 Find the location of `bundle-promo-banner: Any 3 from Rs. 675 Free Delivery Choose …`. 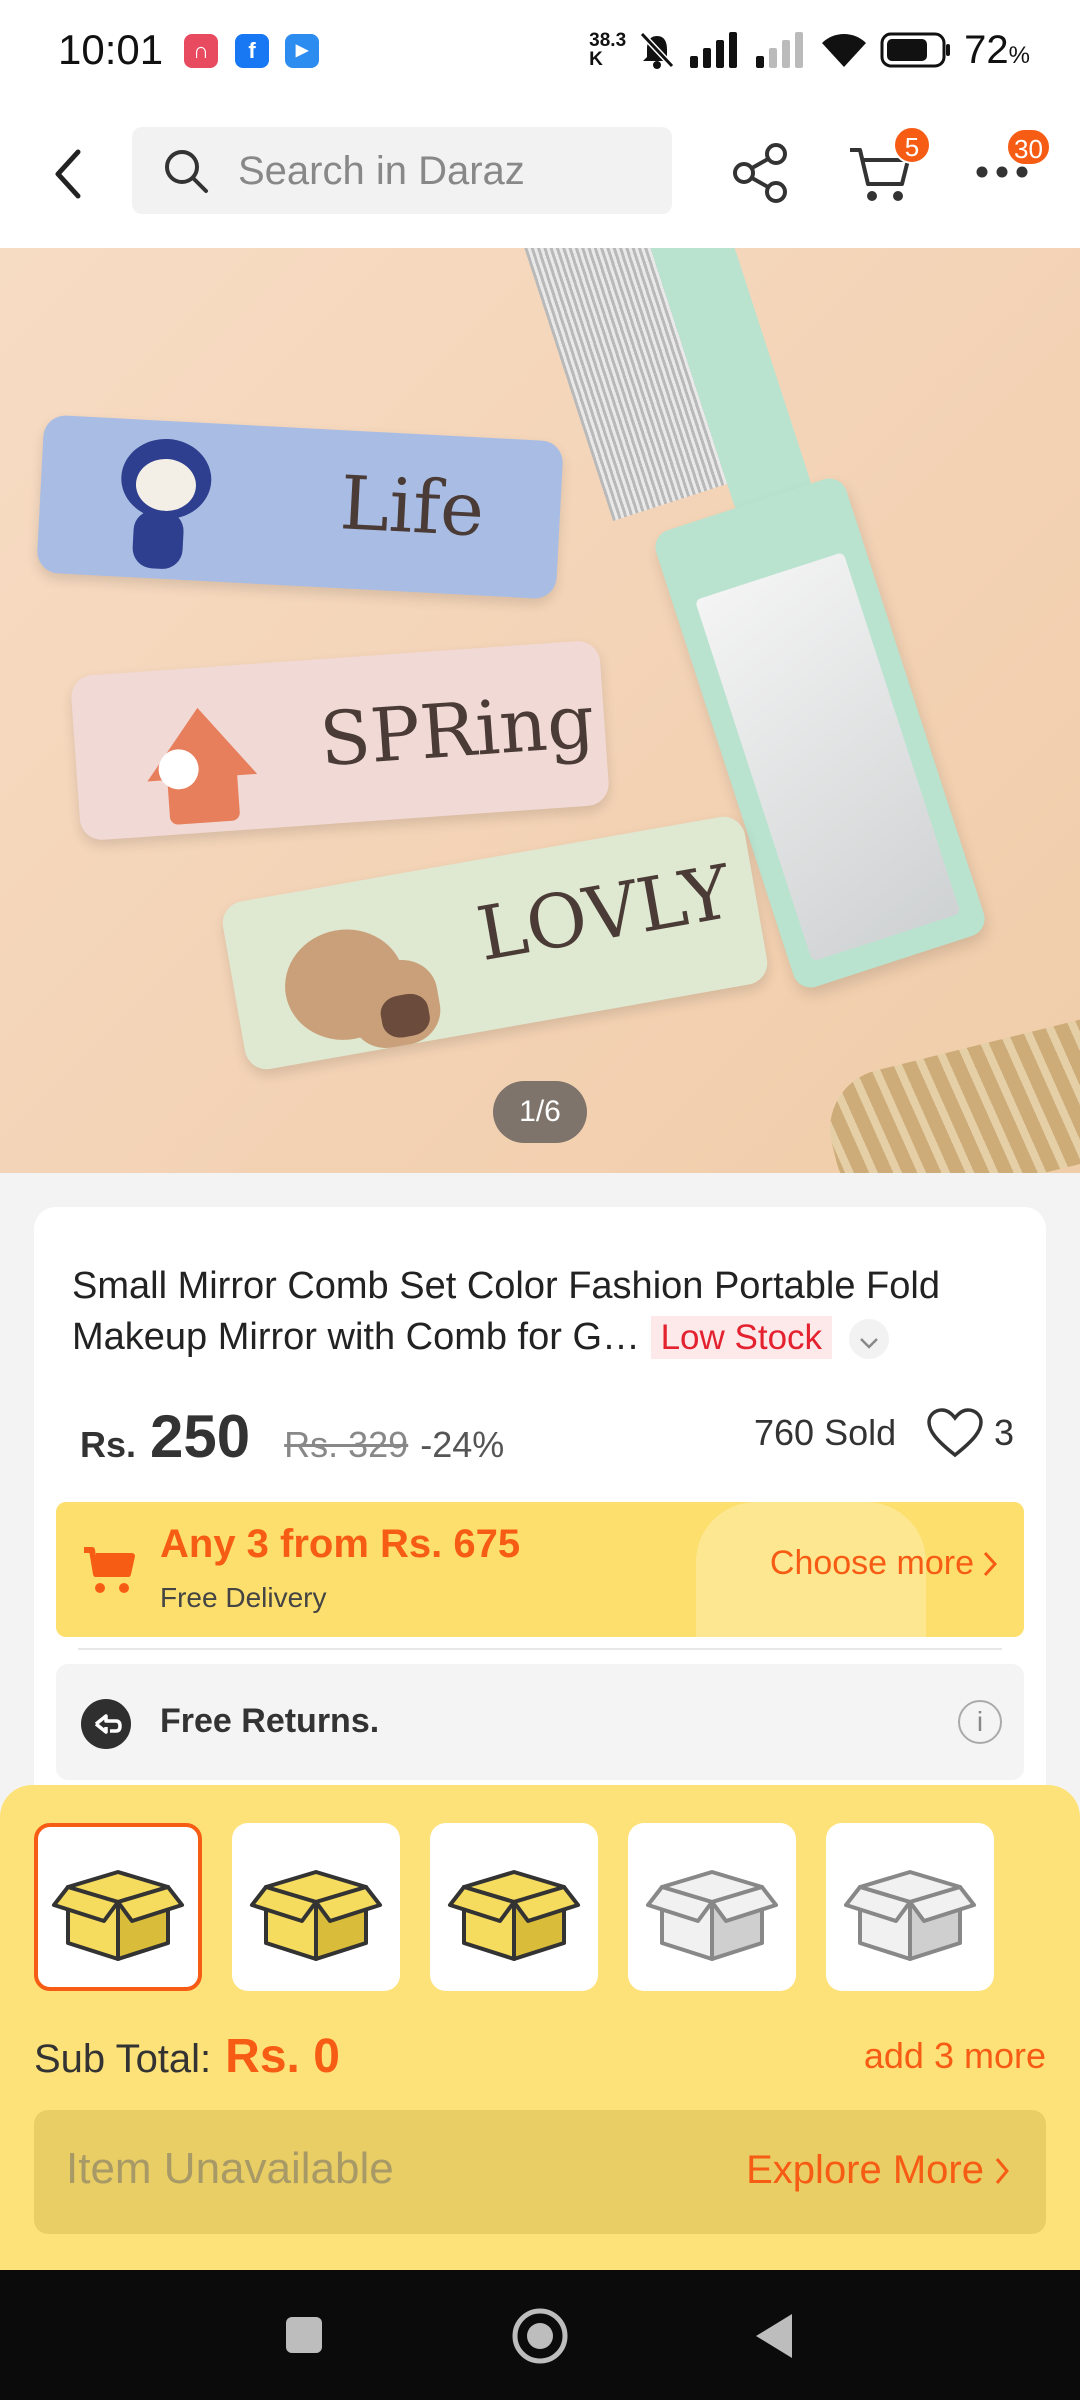

bundle-promo-banner: Any 3 from Rs. 675 Free Delivery Choose … is located at coordinates (540, 1569).